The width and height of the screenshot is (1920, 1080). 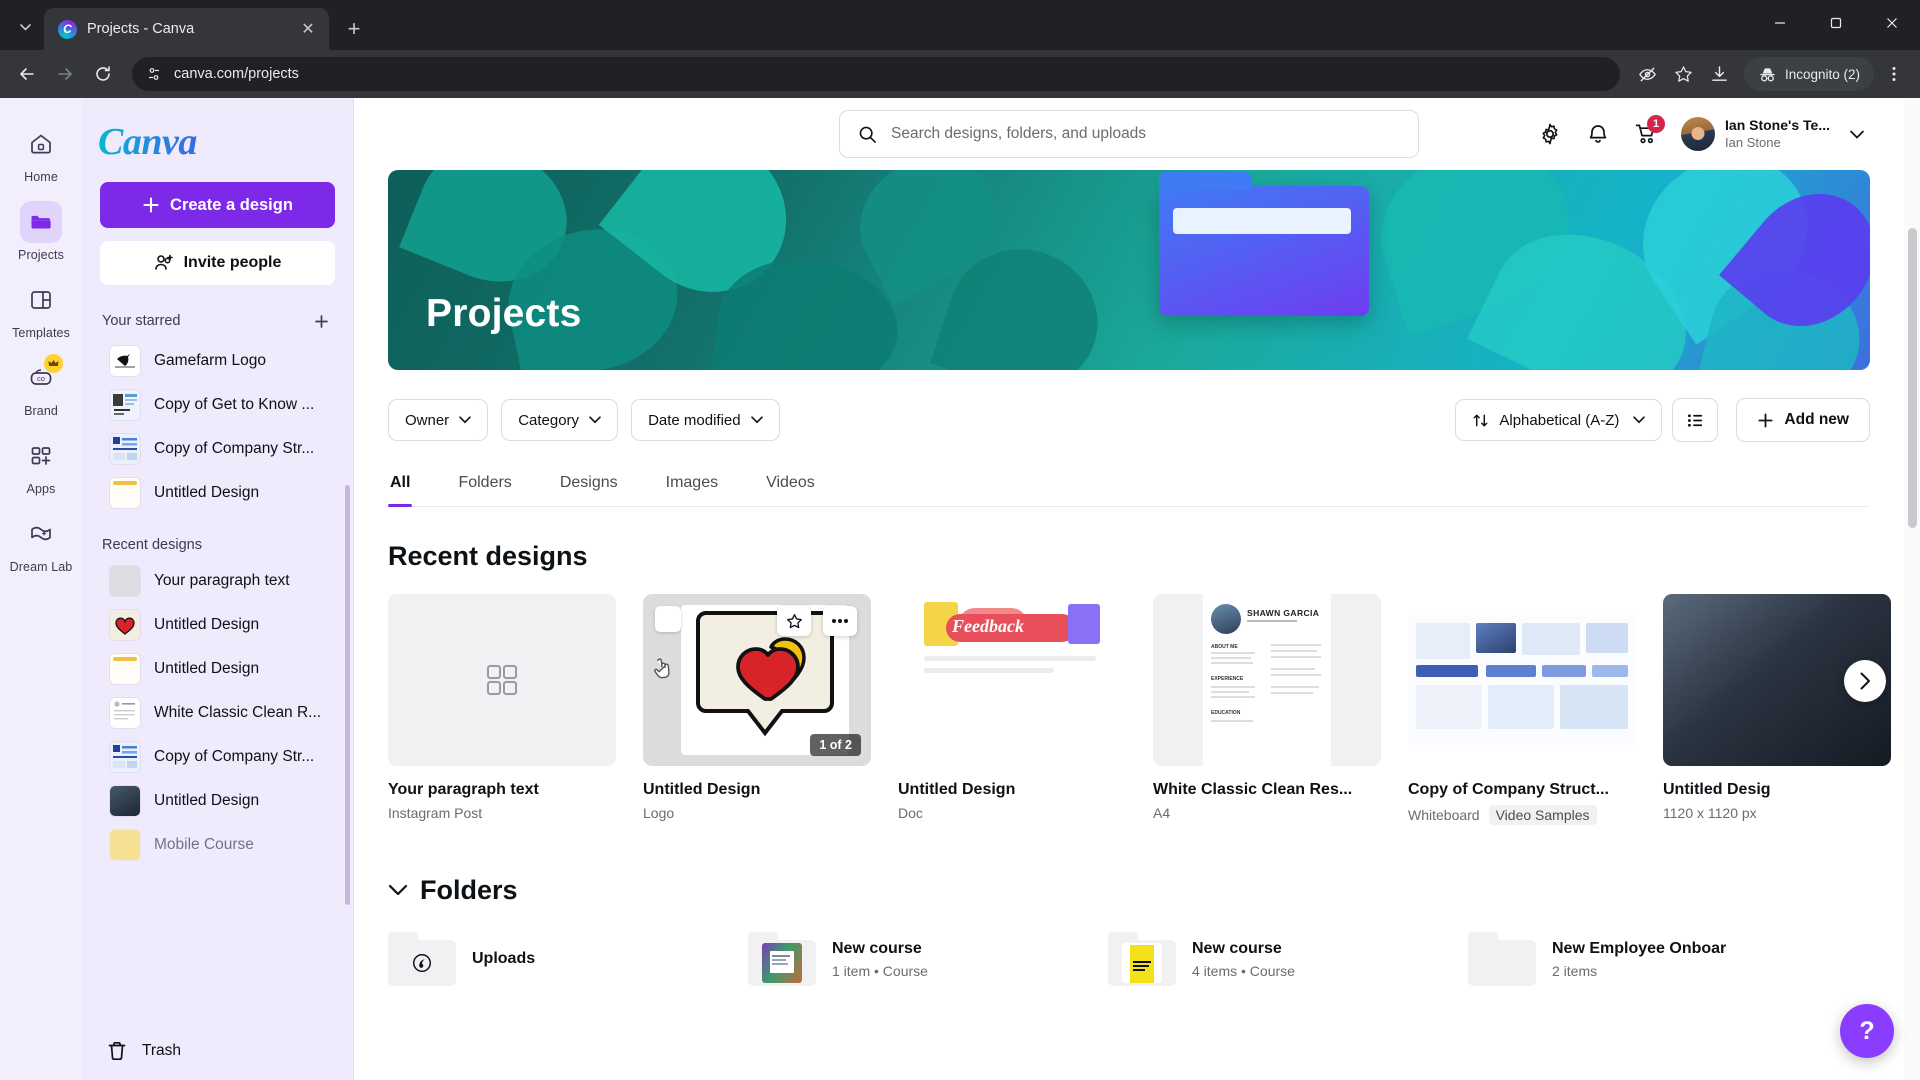 What do you see at coordinates (484, 485) in the screenshot?
I see `tab-folders: Folders` at bounding box center [484, 485].